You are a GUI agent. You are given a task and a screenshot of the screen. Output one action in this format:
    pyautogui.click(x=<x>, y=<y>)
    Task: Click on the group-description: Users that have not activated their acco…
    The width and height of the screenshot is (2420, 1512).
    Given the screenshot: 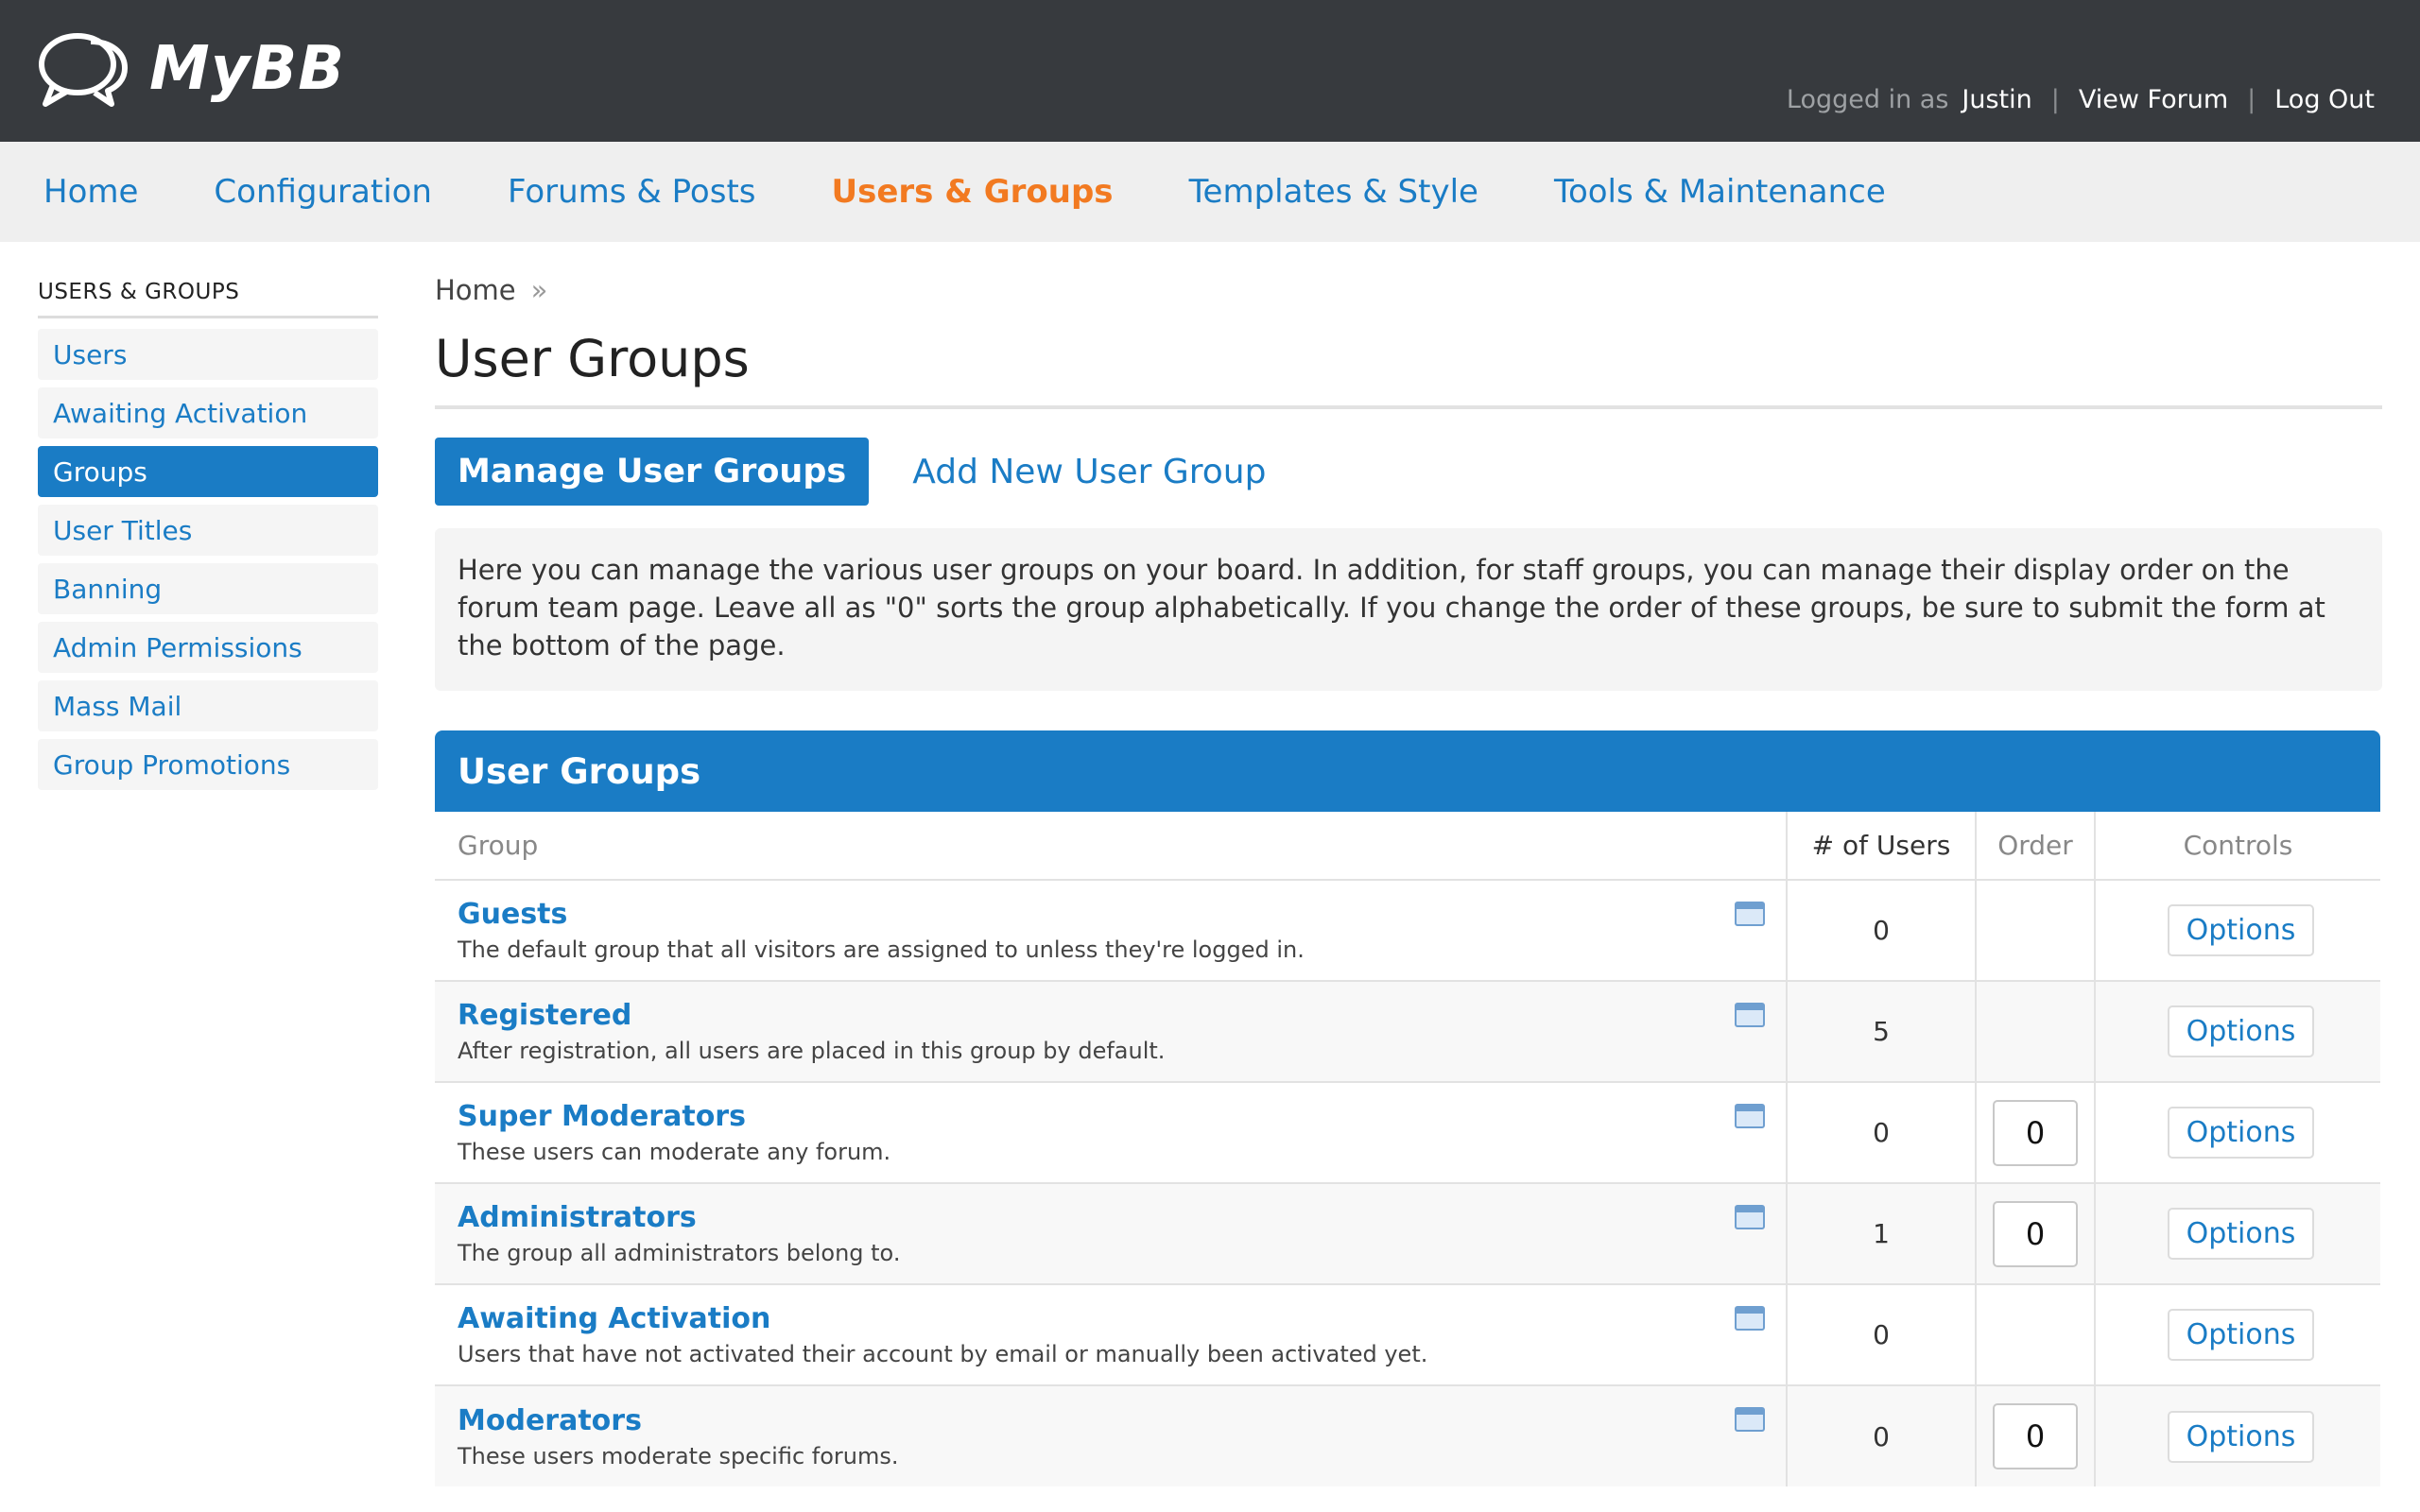 What is the action you would take?
    pyautogui.click(x=943, y=1354)
    